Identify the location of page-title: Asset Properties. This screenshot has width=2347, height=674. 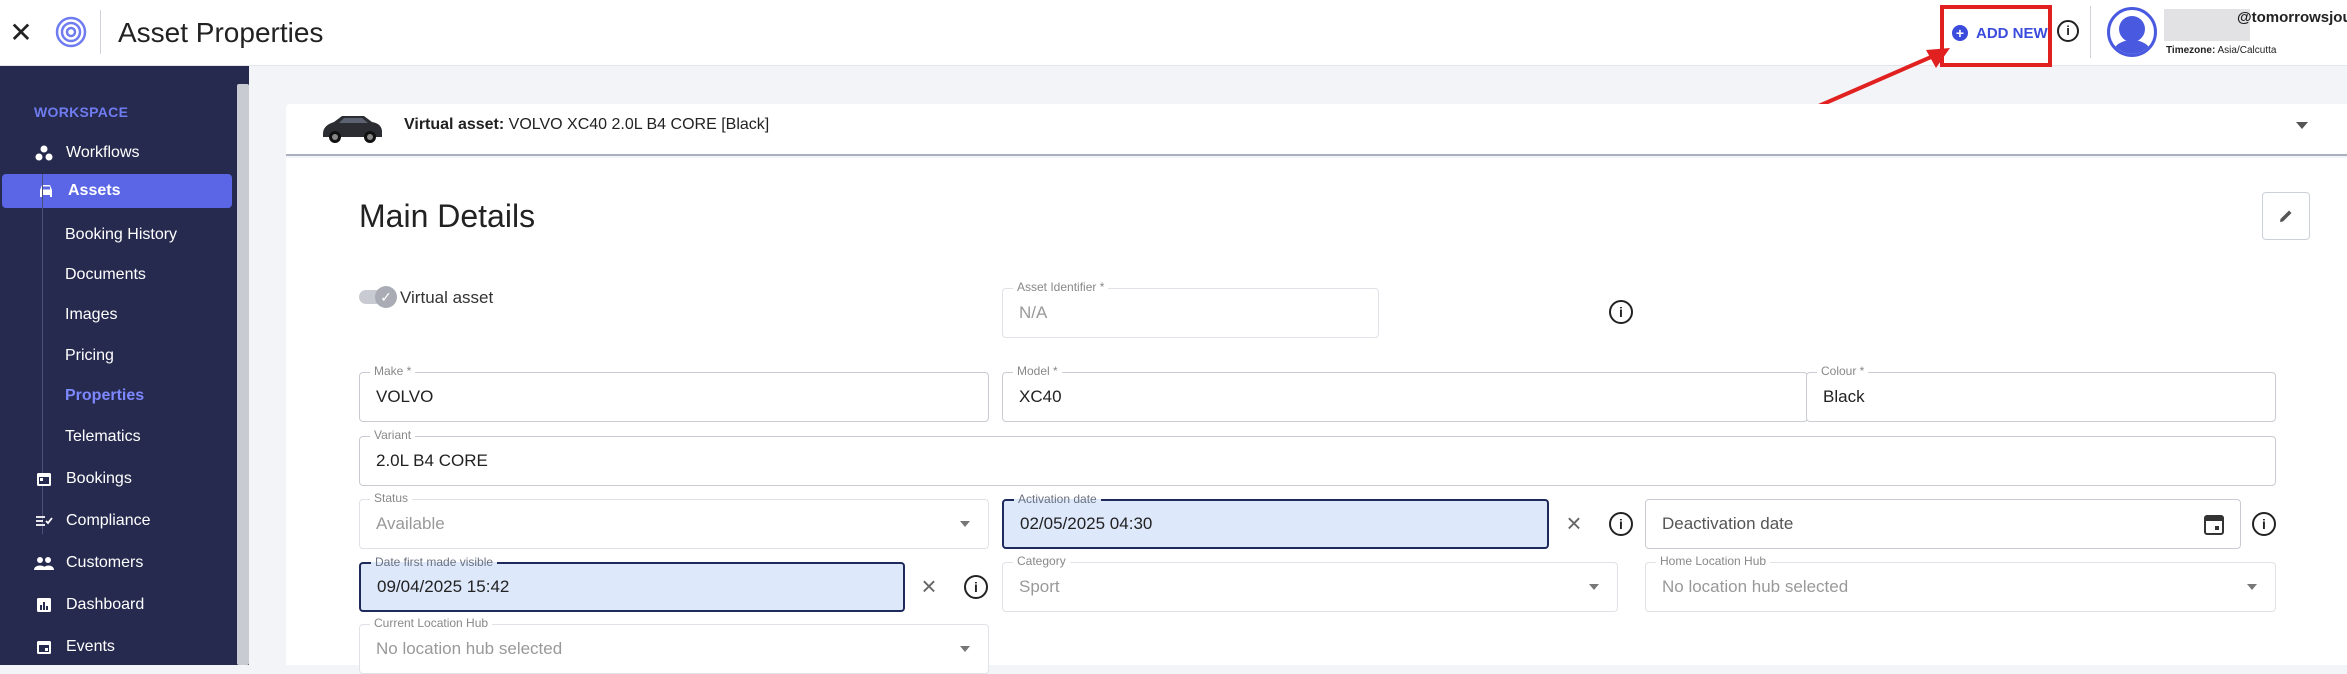
(221, 32).